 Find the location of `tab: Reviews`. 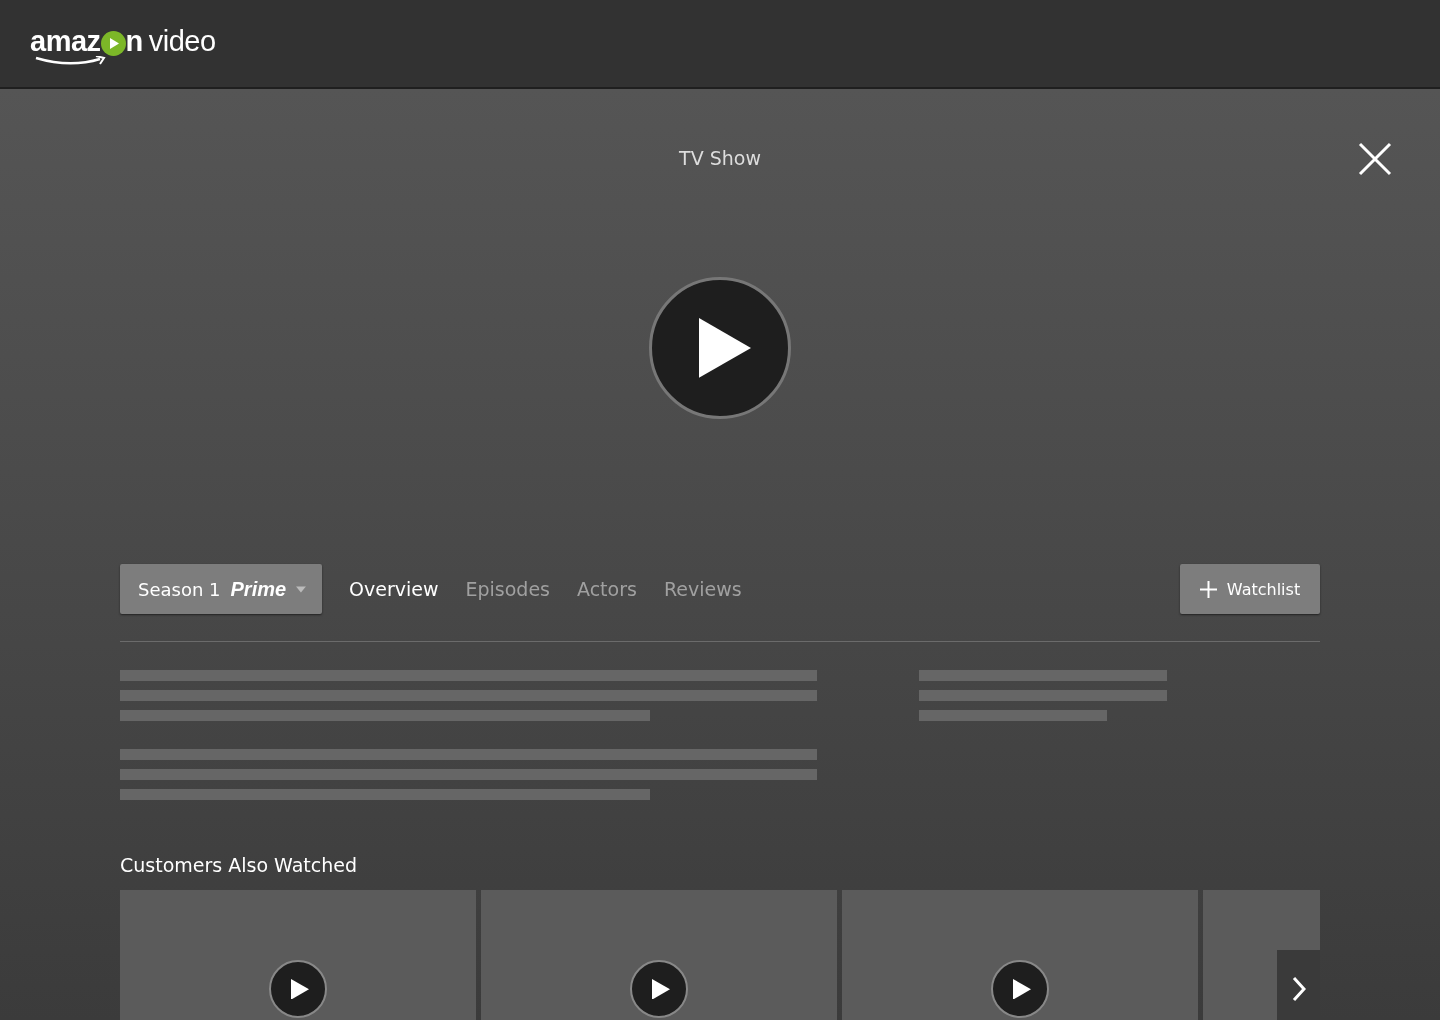

tab: Reviews is located at coordinates (702, 589).